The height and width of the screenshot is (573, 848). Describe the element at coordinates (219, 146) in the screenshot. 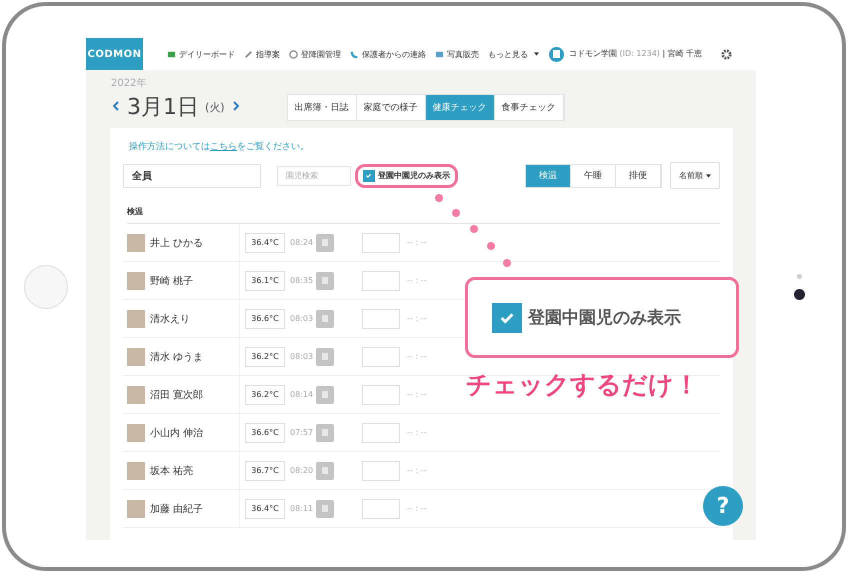

I see `help-text: 操作方法についてはこちら をご覧ください。` at that location.